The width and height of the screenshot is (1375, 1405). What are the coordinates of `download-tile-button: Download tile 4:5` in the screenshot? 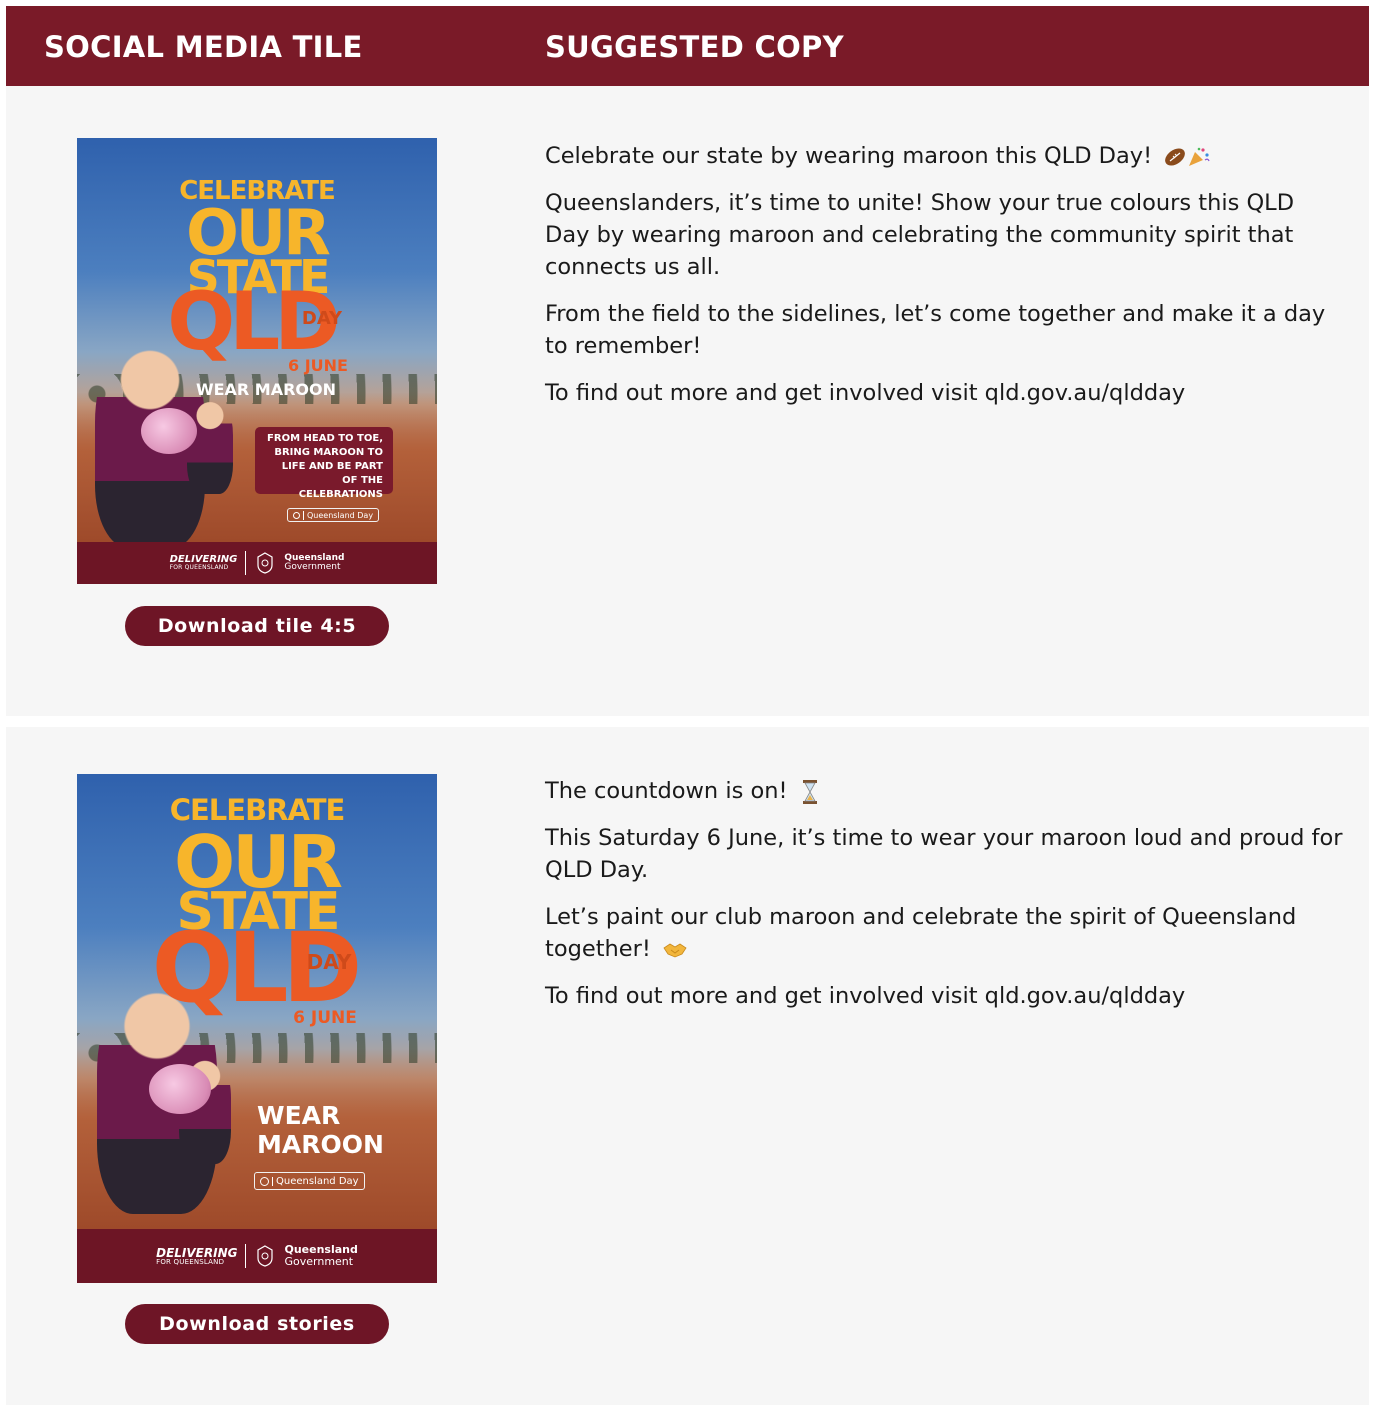 It's located at (257, 626).